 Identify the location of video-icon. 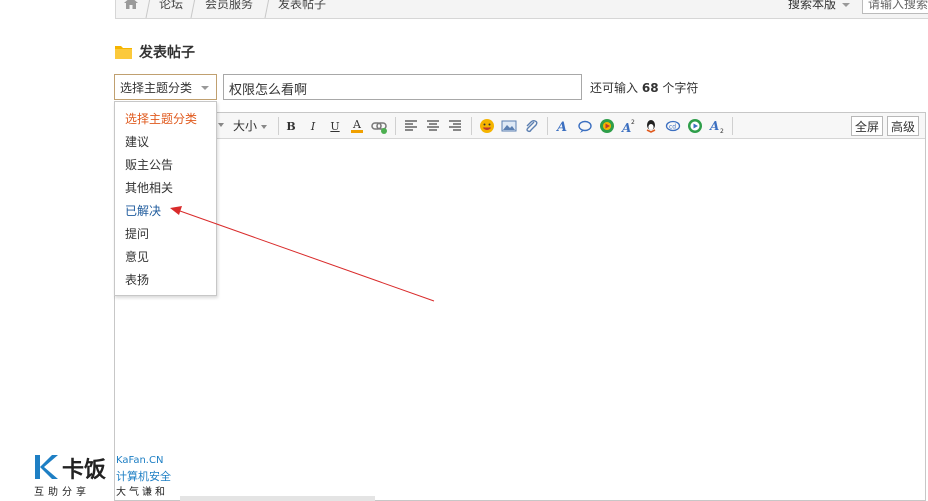
(695, 126).